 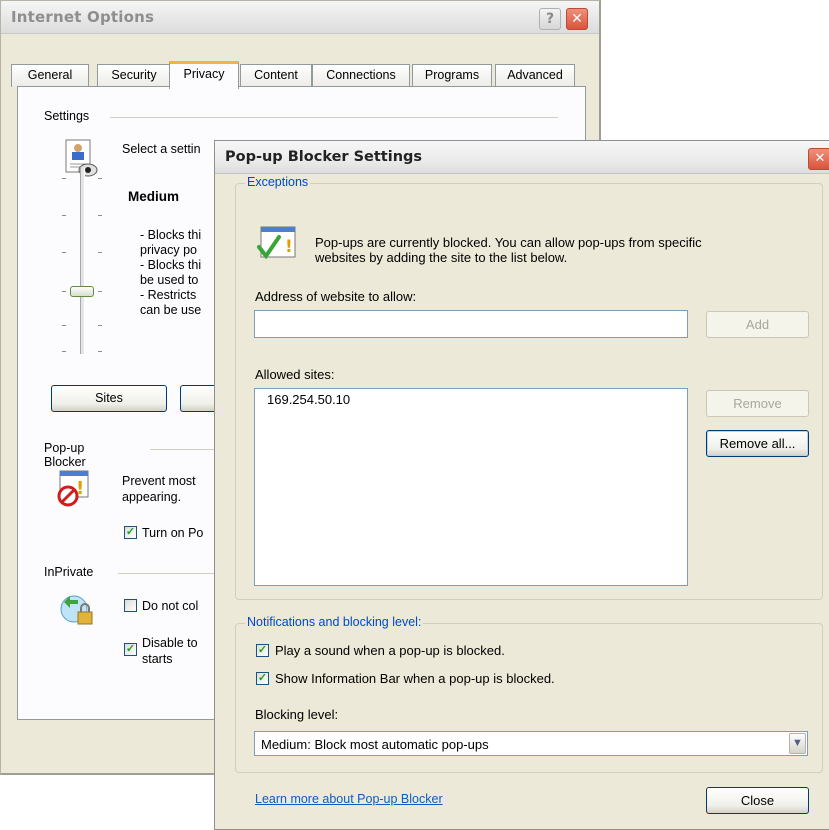 I want to click on privacy-desc-line: can be use, so click(x=171, y=310).